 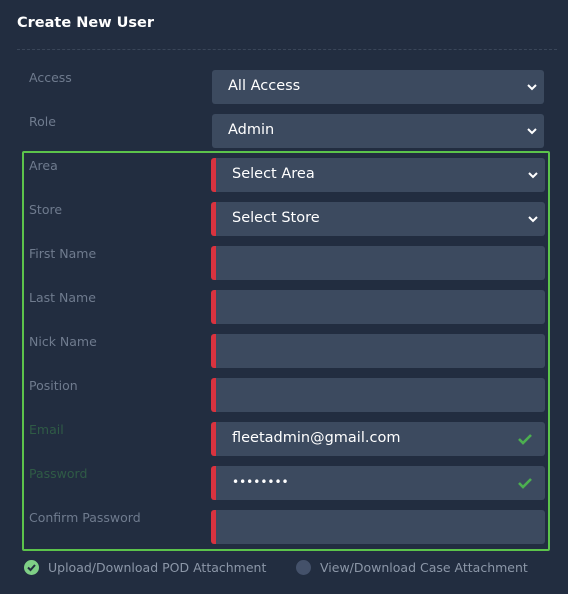 What do you see at coordinates (378, 395) in the screenshot?
I see `position-input` at bounding box center [378, 395].